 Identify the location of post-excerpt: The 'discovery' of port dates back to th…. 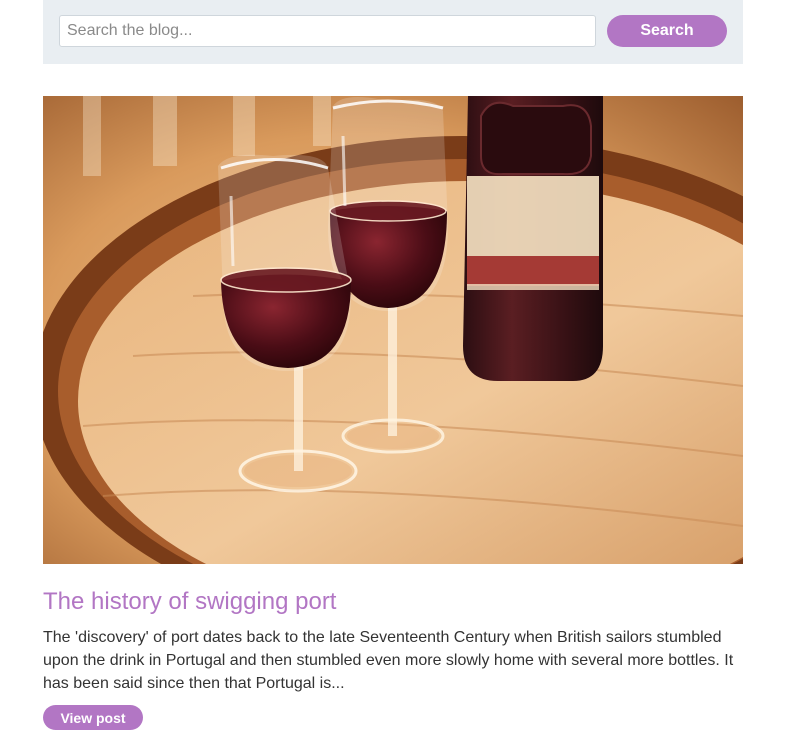
(388, 660).